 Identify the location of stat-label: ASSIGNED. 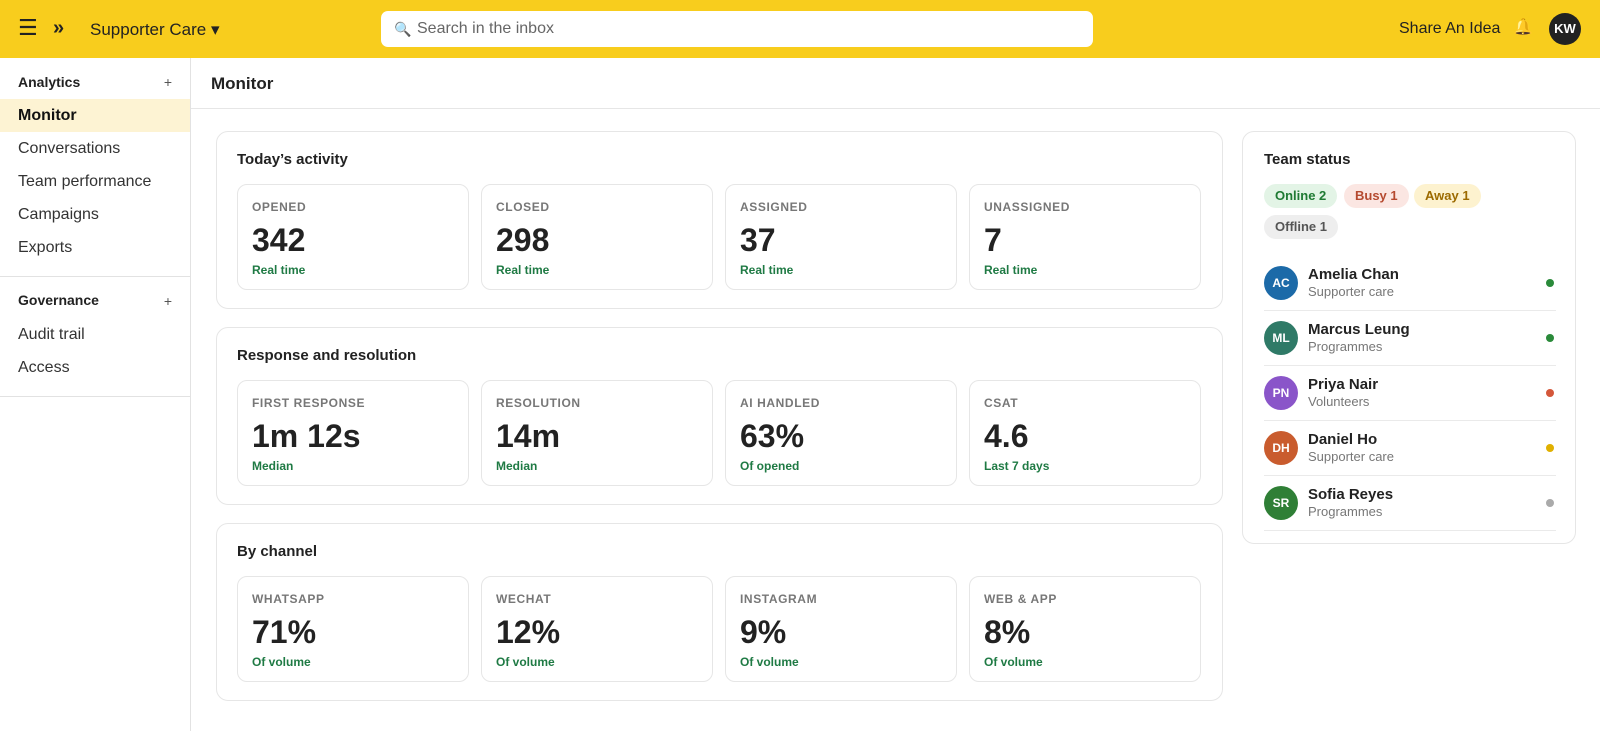
(774, 207).